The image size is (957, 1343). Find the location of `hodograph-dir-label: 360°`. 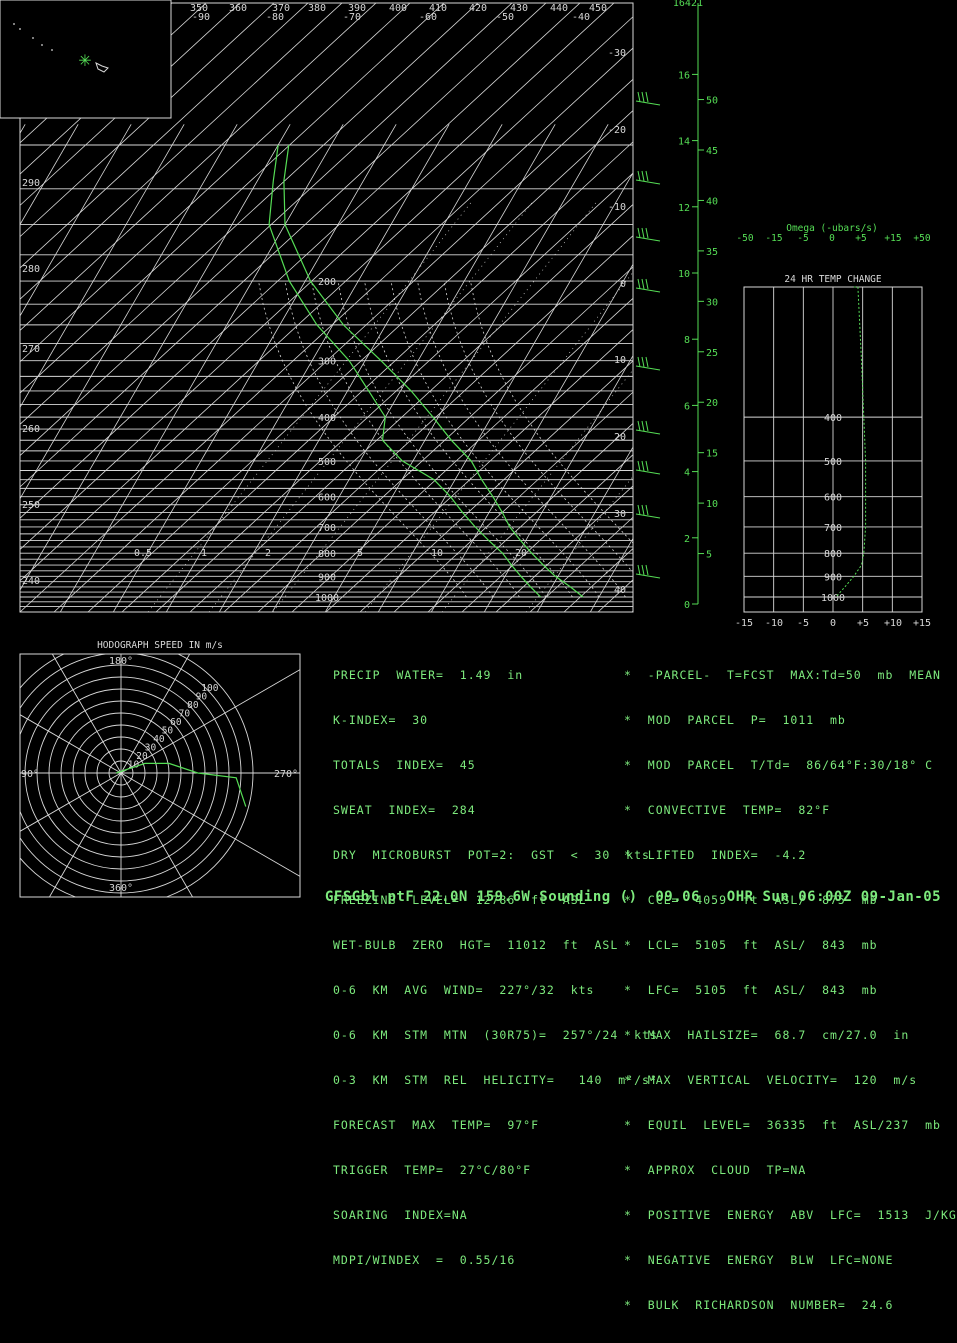

hodograph-dir-label: 360° is located at coordinates (121, 888).